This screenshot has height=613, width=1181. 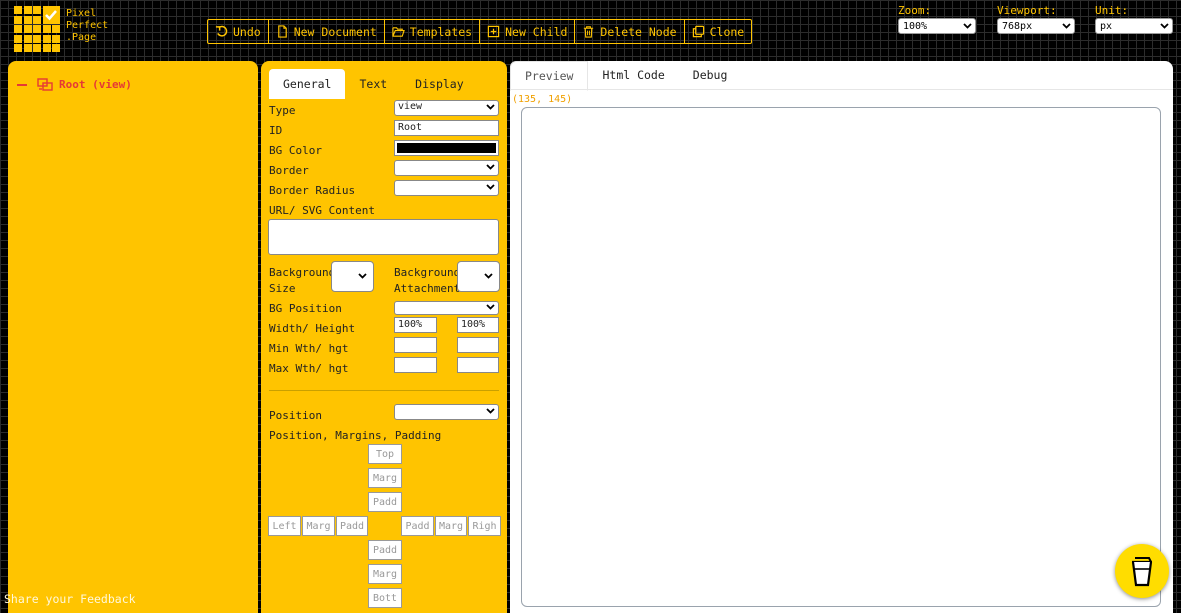 I want to click on max-height-input, so click(x=478, y=365).